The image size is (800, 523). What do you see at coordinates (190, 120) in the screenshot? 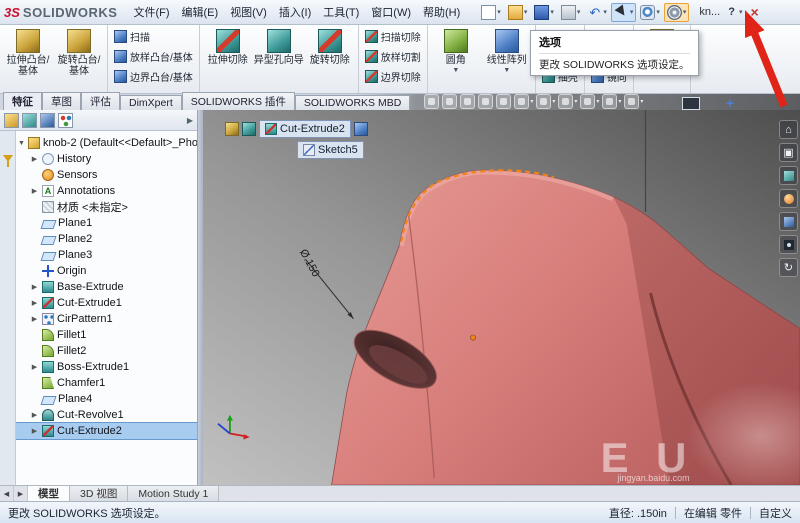
I see `panel-flyout-arrow-icon: ▶` at bounding box center [190, 120].